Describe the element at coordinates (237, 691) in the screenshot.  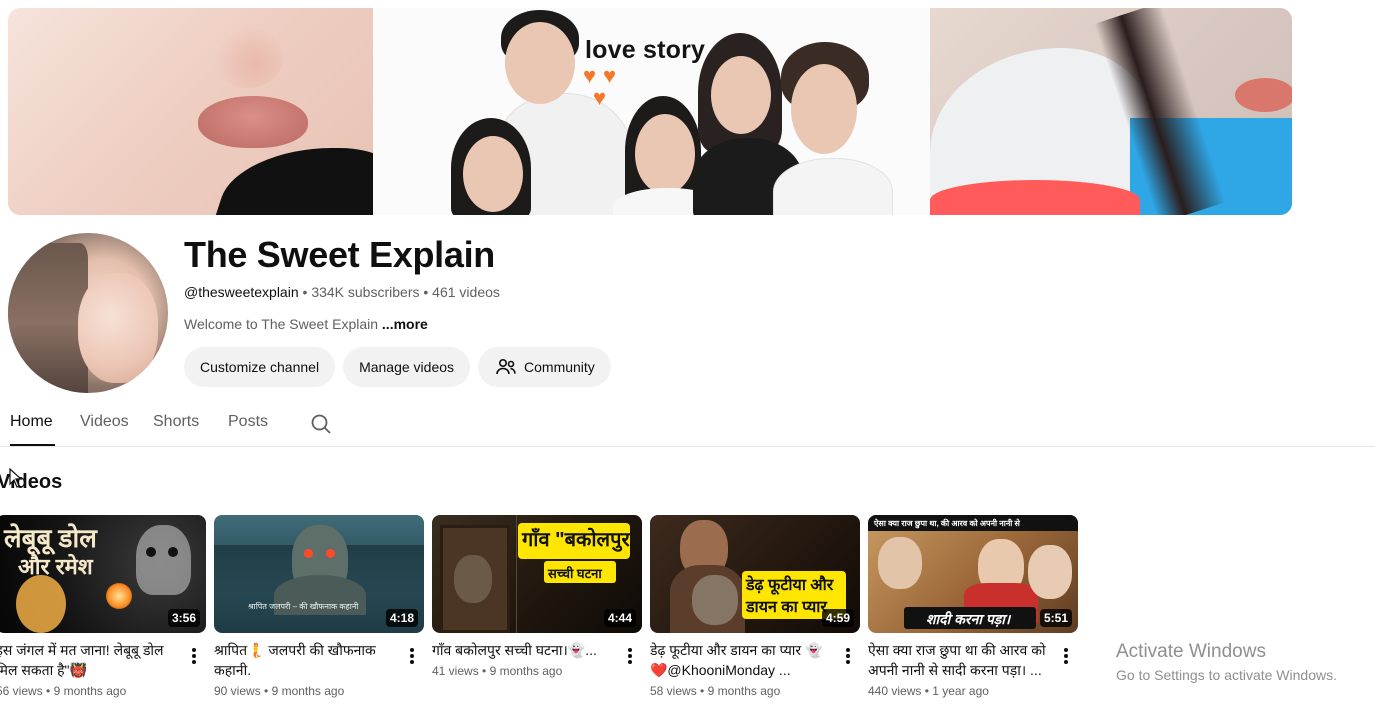
I see `view-count: 90 views` at that location.